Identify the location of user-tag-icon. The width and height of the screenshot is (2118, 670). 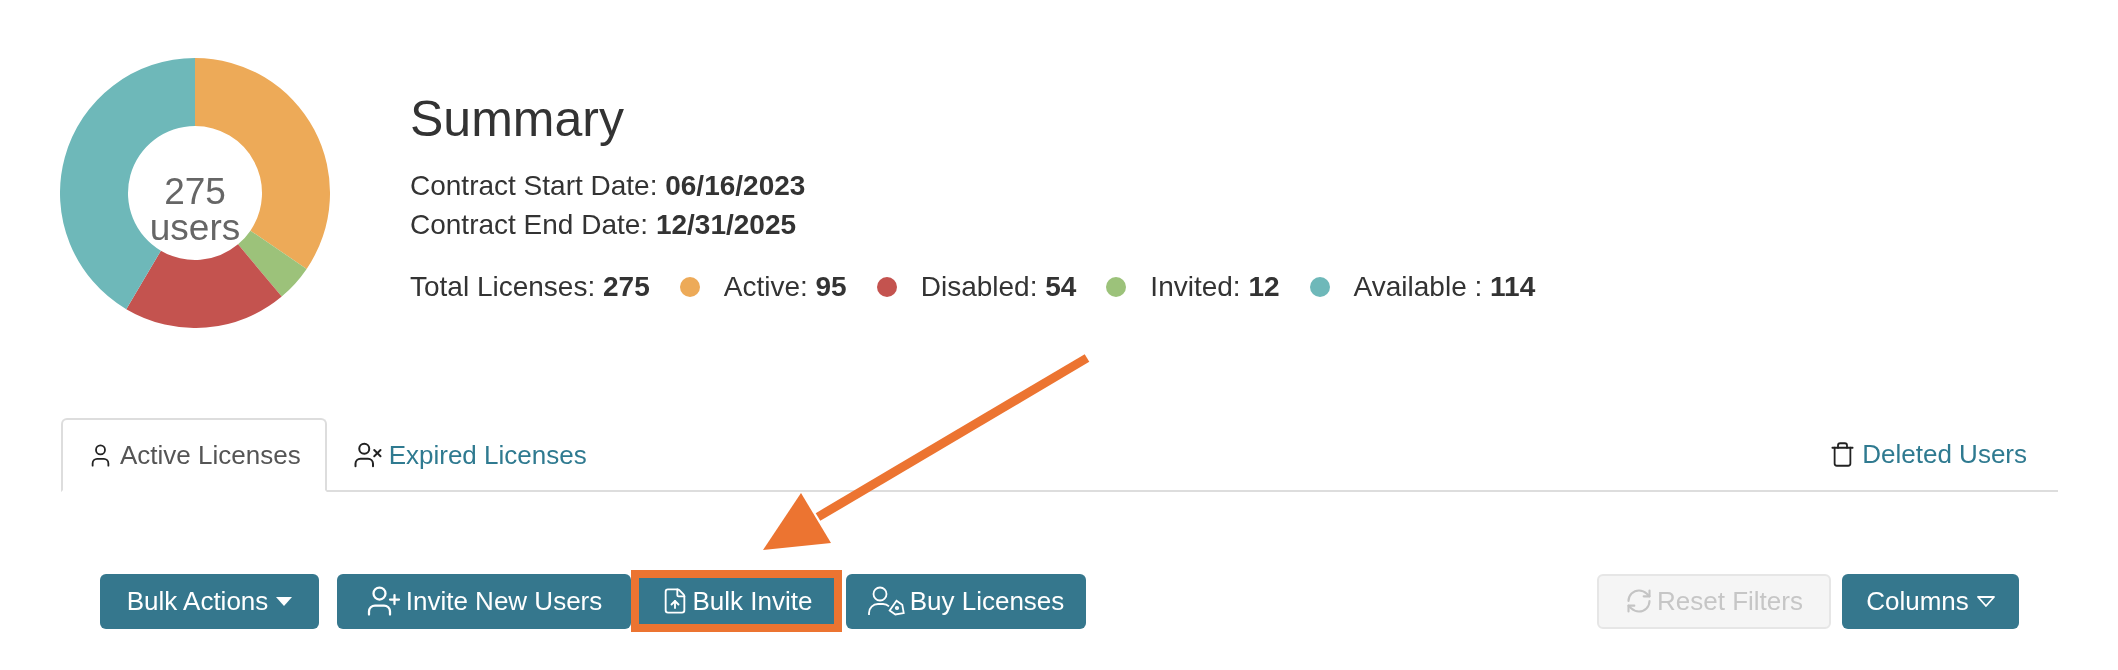
(886, 601).